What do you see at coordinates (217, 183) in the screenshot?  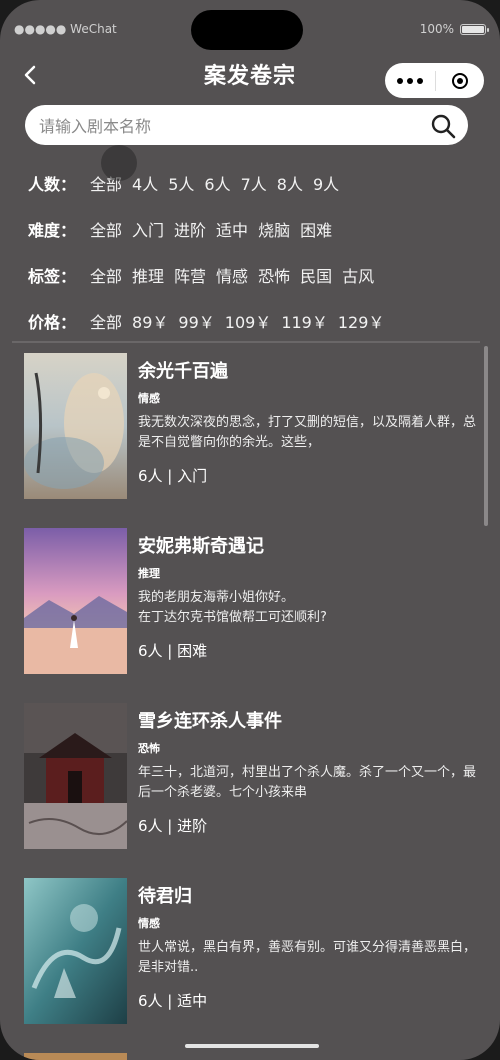 I see `filter-option: 6人` at bounding box center [217, 183].